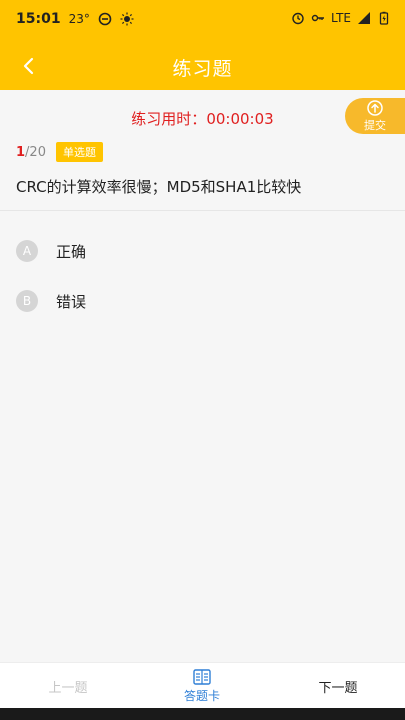 The image size is (405, 720). Describe the element at coordinates (202, 714) in the screenshot. I see `system-nav-bar` at that location.